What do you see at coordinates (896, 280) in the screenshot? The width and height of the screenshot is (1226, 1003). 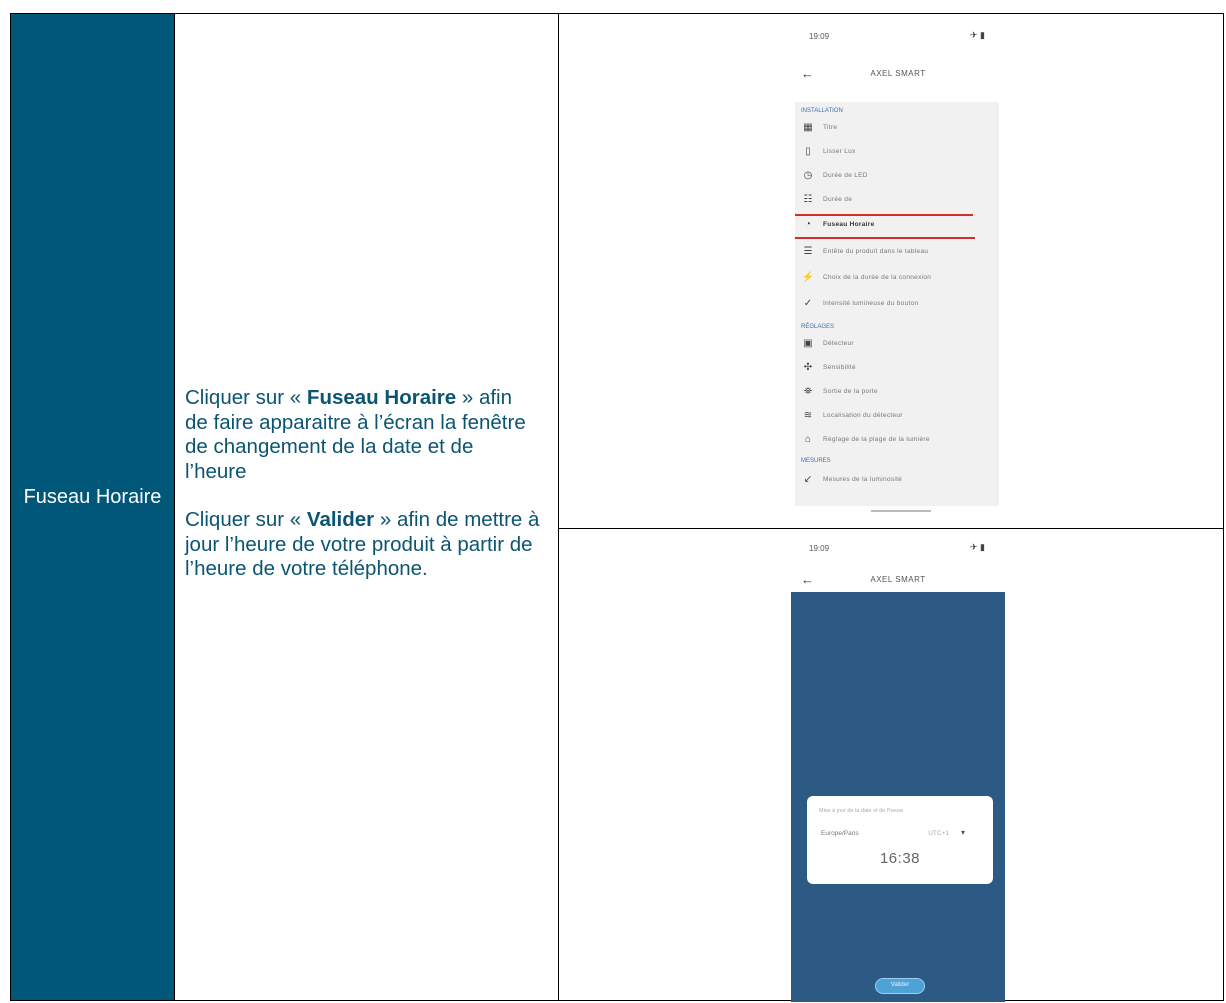 I see `menu-item: ⚡ Choix de la durée de la connexion` at bounding box center [896, 280].